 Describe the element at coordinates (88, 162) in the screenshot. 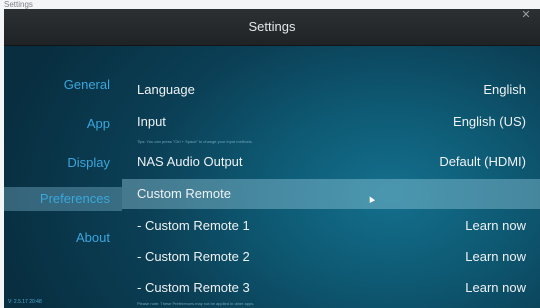

I see `sidebar-item-display: Display` at that location.